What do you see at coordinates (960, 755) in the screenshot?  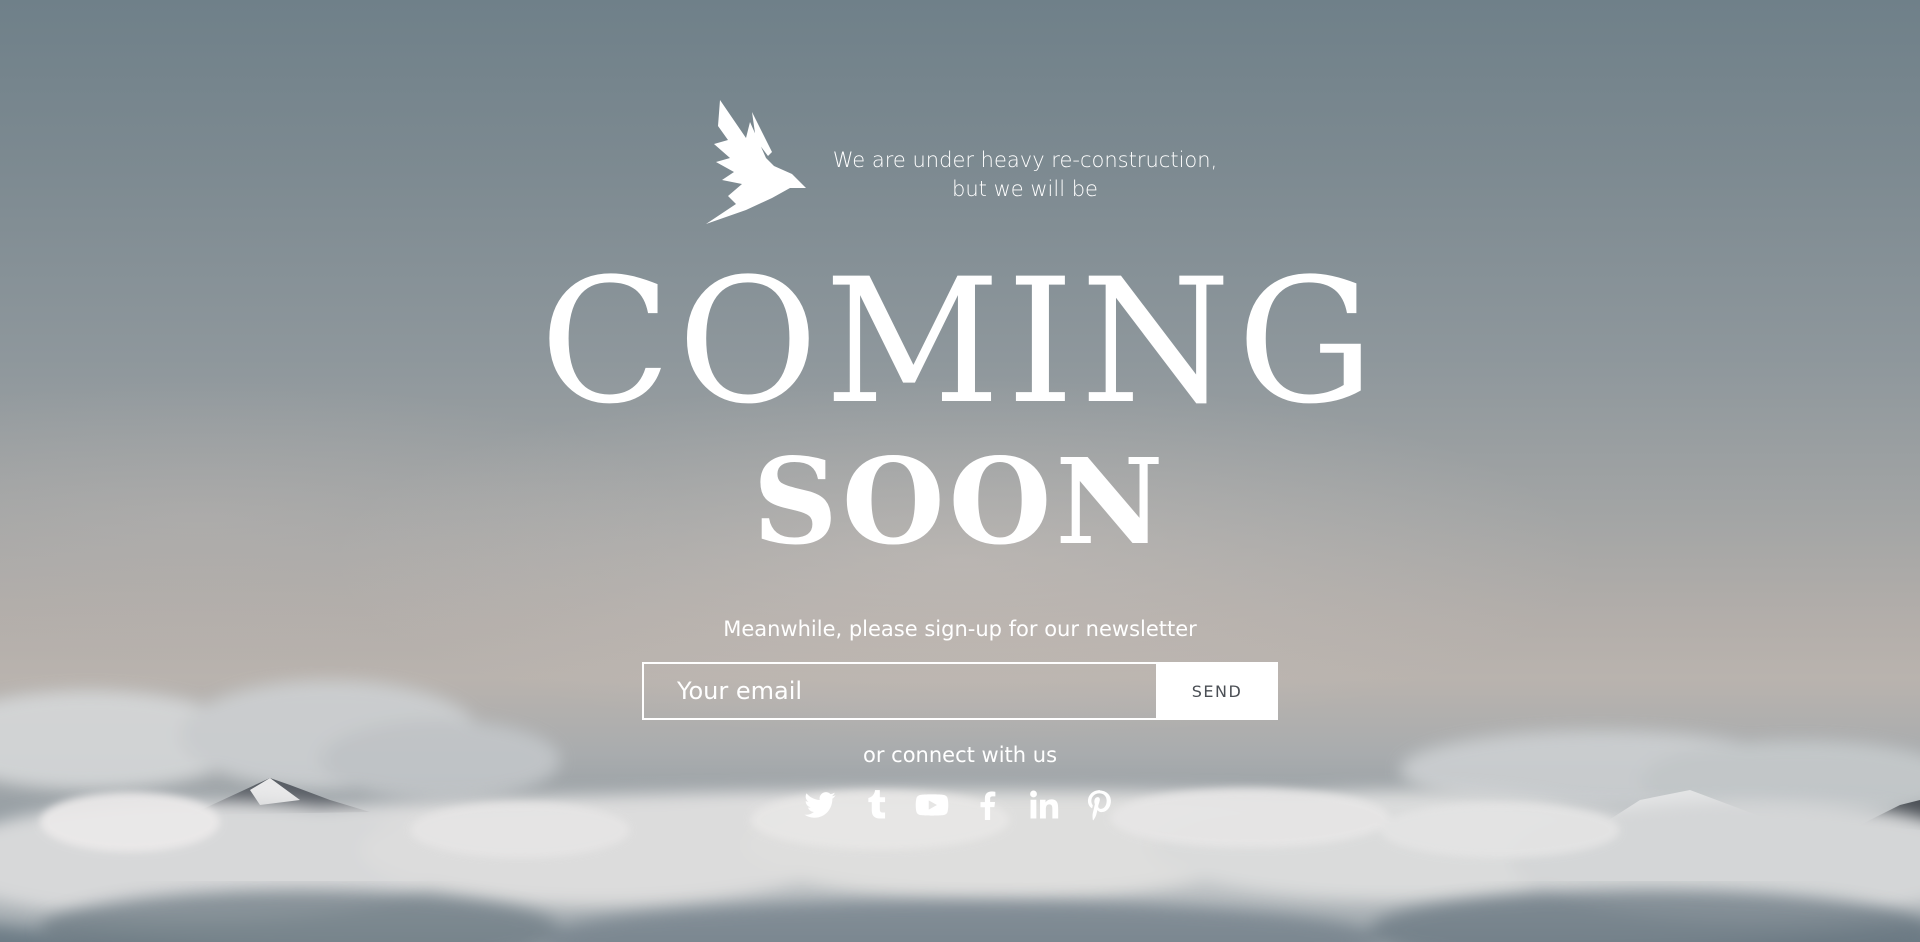 I see `connect-prompt: or connect with us` at bounding box center [960, 755].